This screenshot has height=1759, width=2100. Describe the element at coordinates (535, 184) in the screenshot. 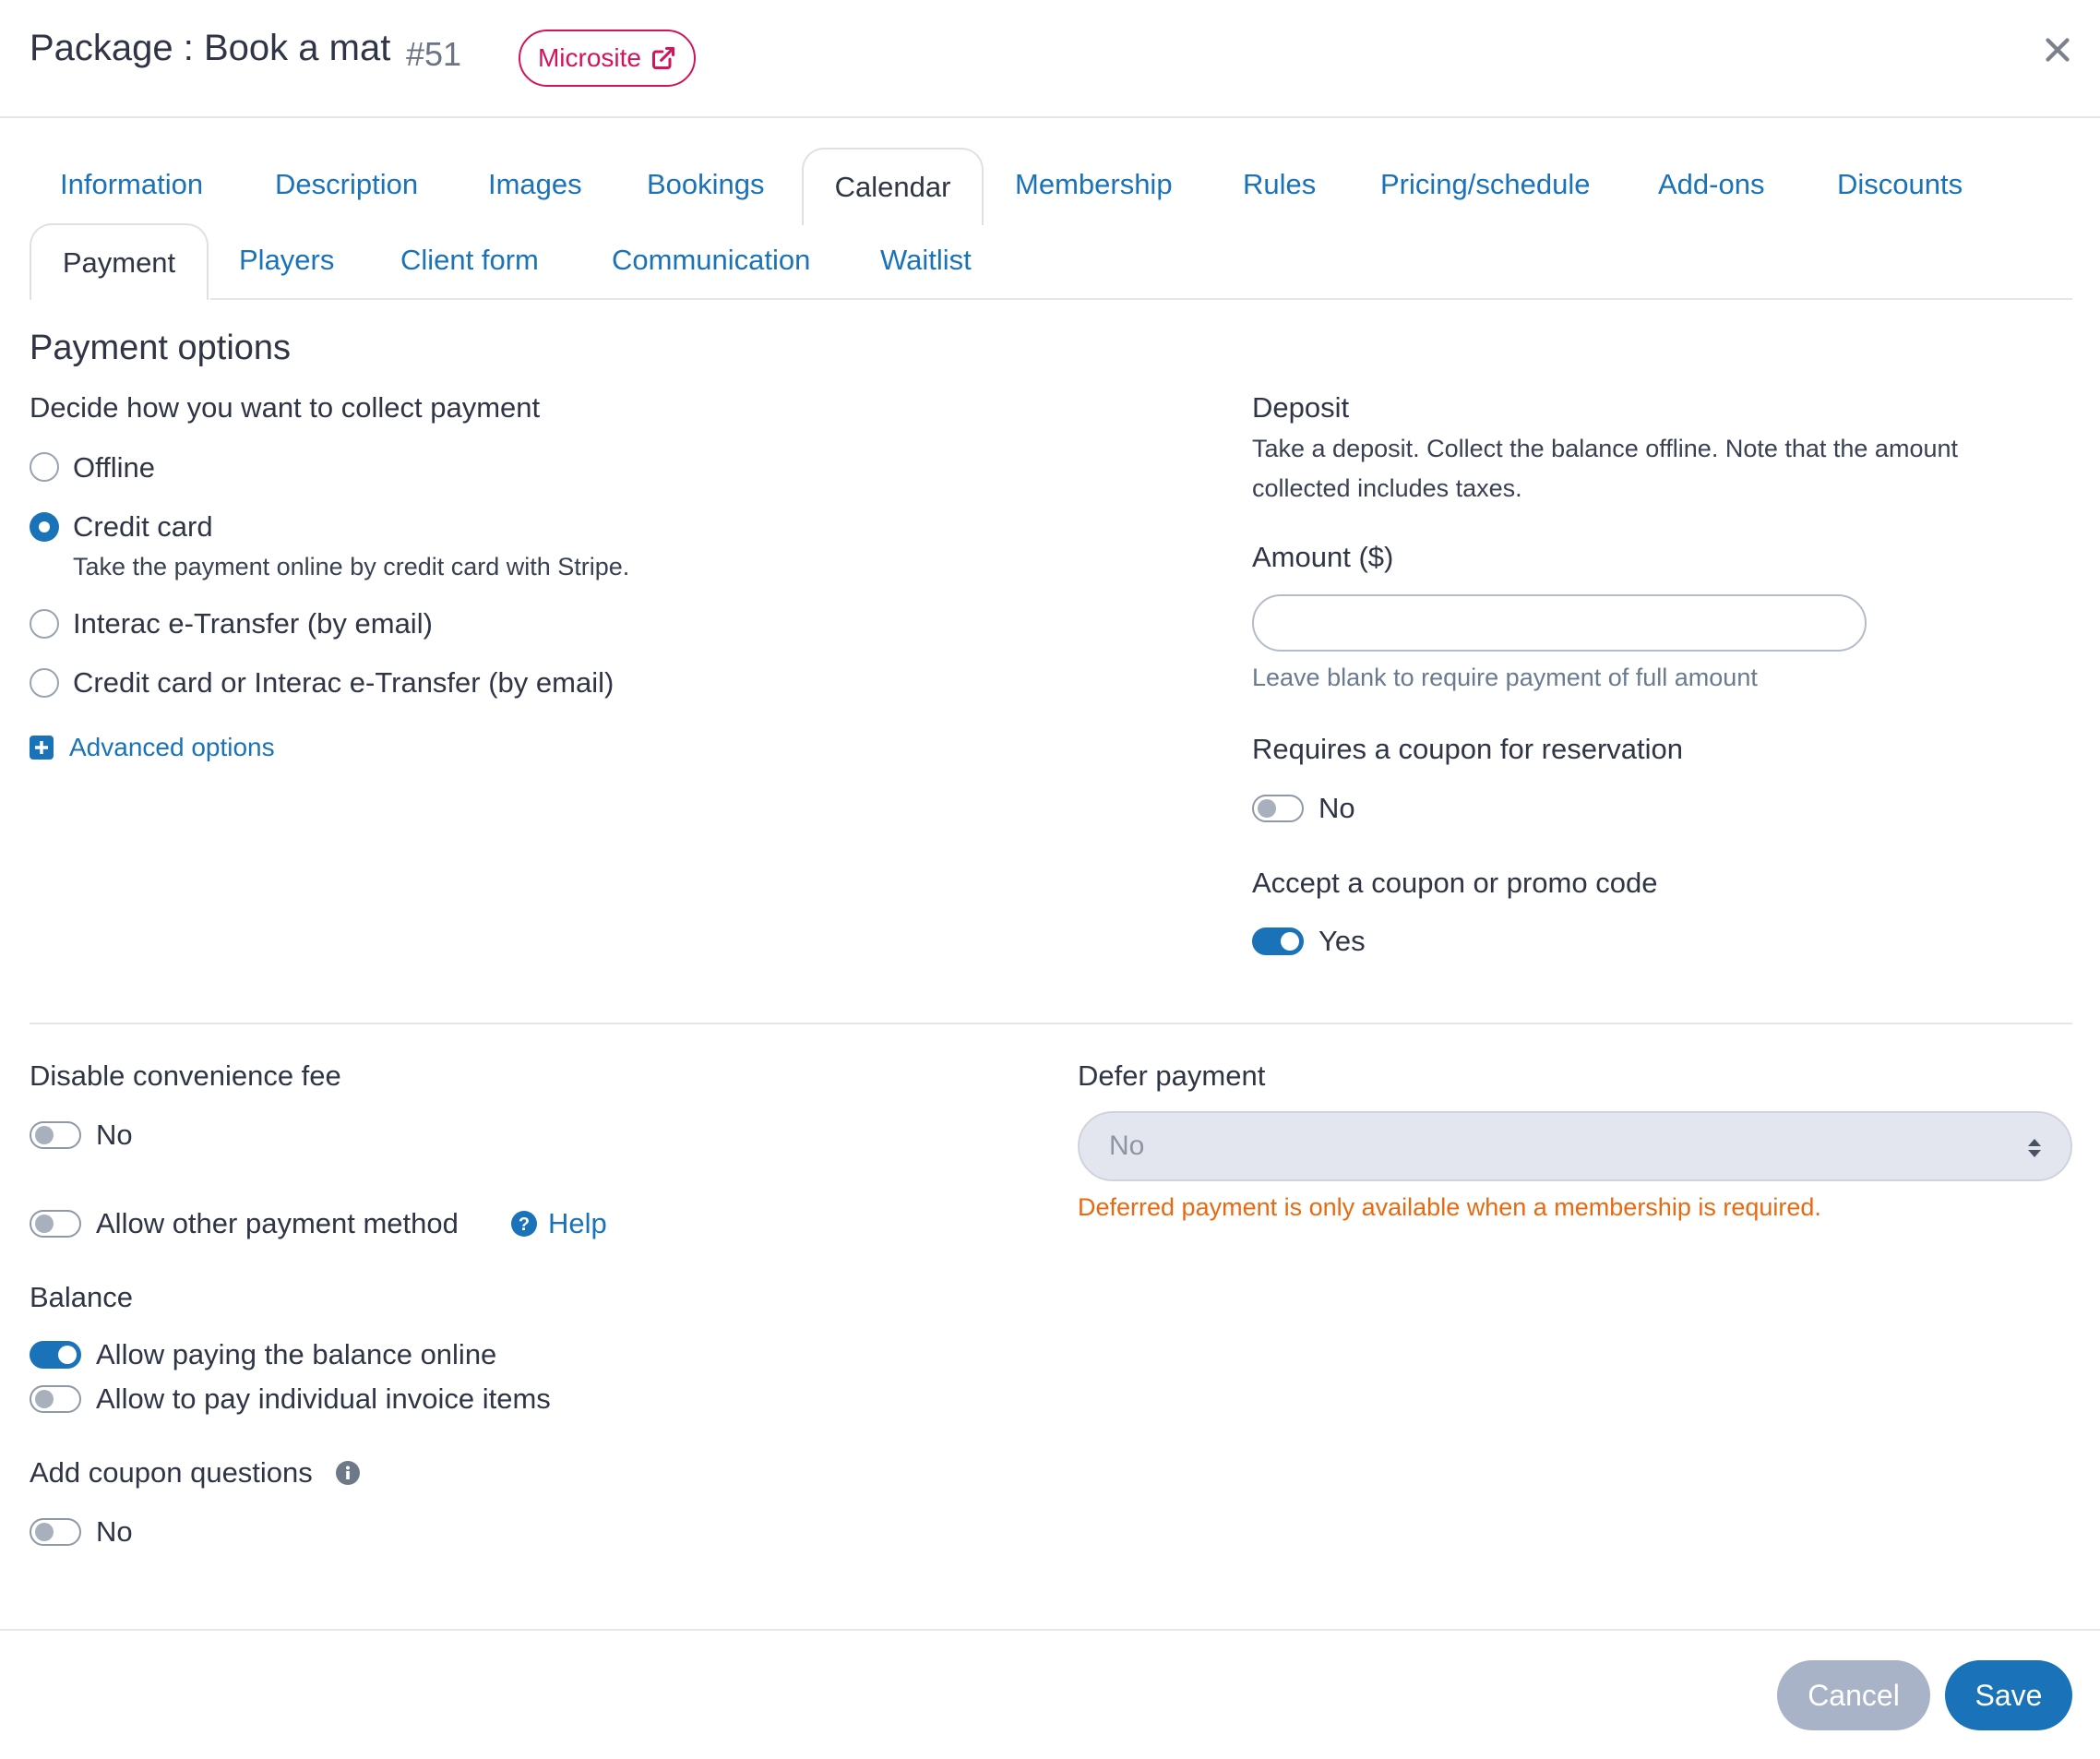

I see `tab-images: Images` at that location.